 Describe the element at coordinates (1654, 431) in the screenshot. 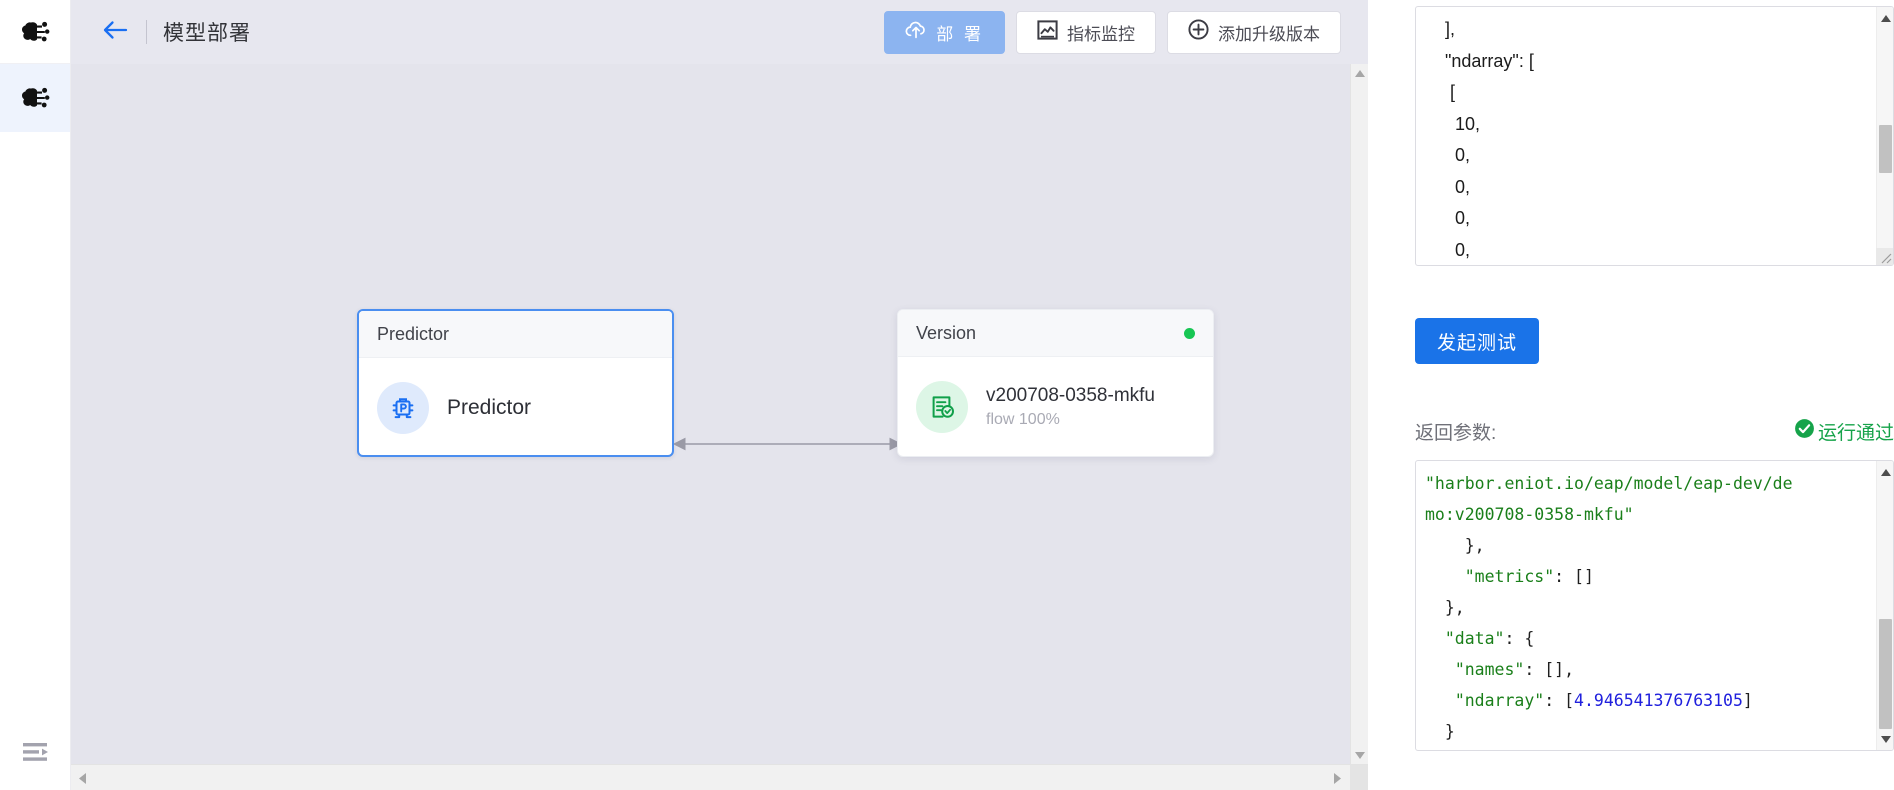

I see `return-params-row: 返回参数: 运行通过` at that location.